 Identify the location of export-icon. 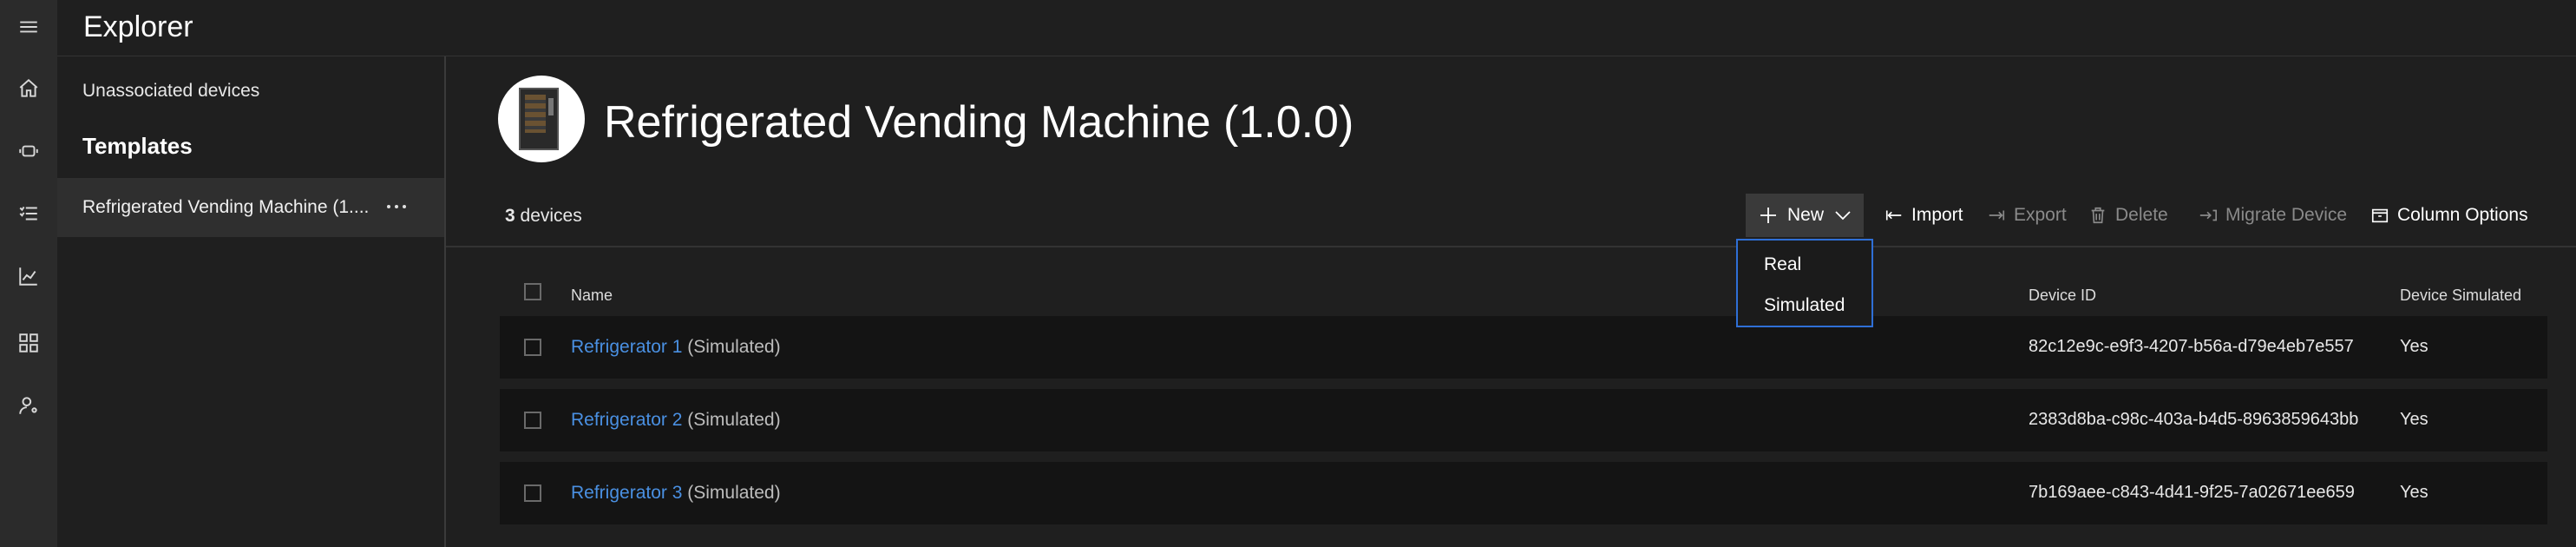
(1997, 216).